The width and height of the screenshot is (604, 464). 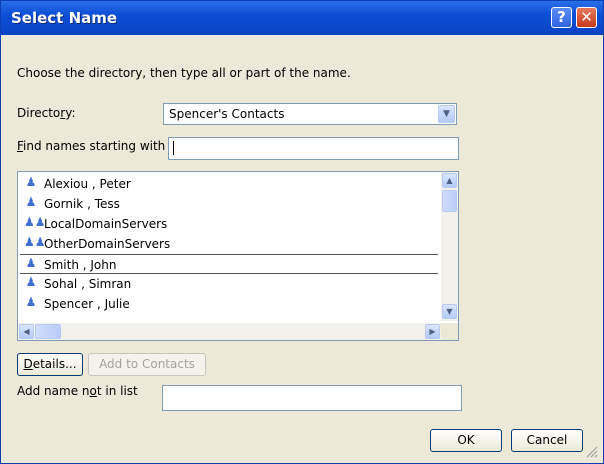 What do you see at coordinates (82, 204) in the screenshot?
I see `name-label: Gornik , Tess` at bounding box center [82, 204].